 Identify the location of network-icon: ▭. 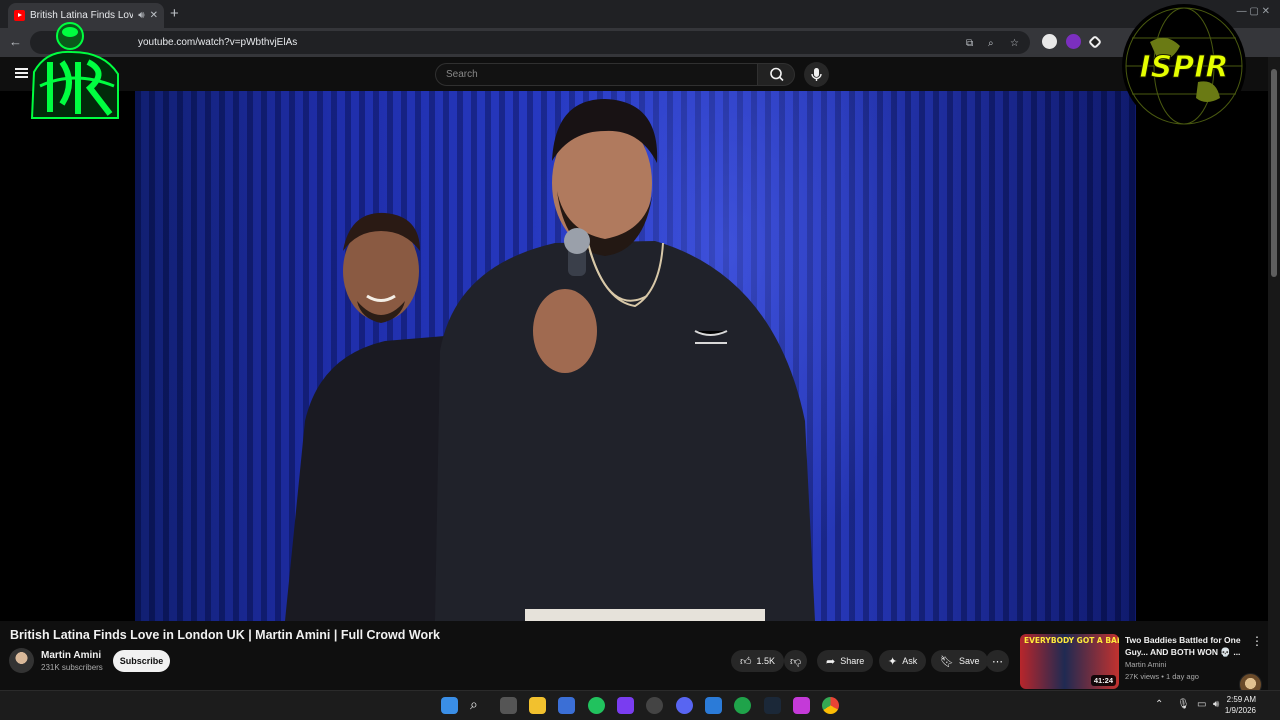
(1201, 704).